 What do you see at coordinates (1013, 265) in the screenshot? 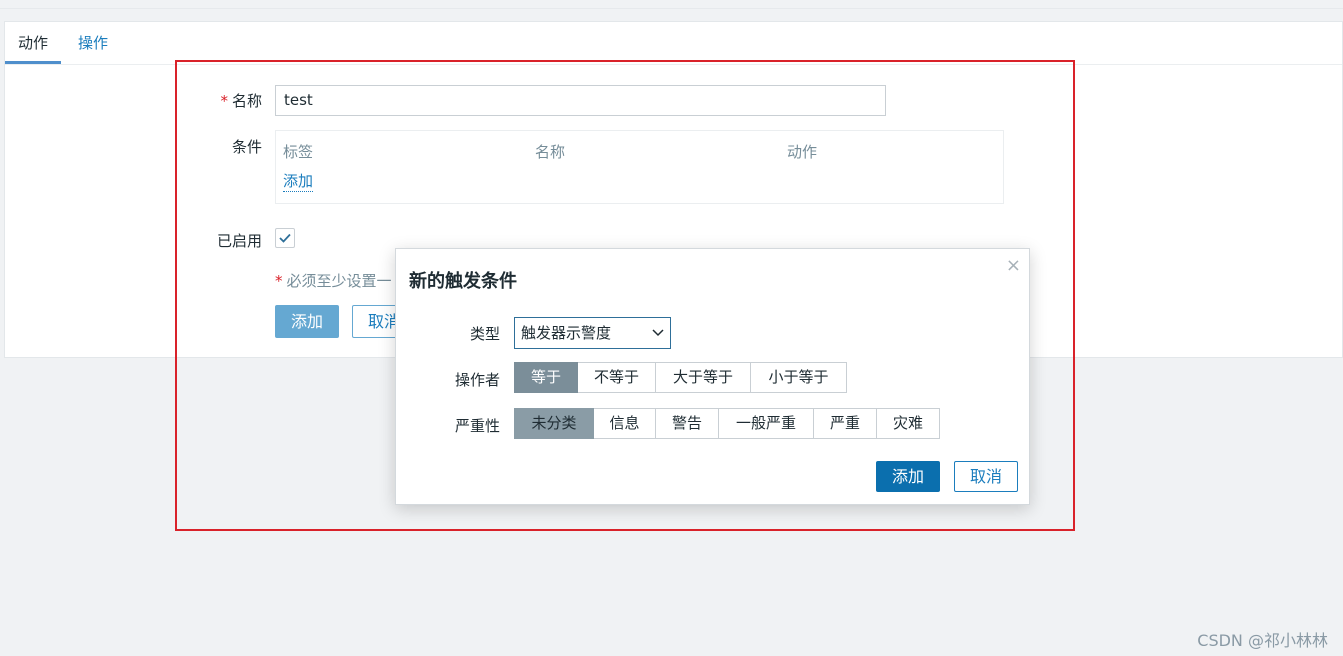
I see `close-icon: ×` at bounding box center [1013, 265].